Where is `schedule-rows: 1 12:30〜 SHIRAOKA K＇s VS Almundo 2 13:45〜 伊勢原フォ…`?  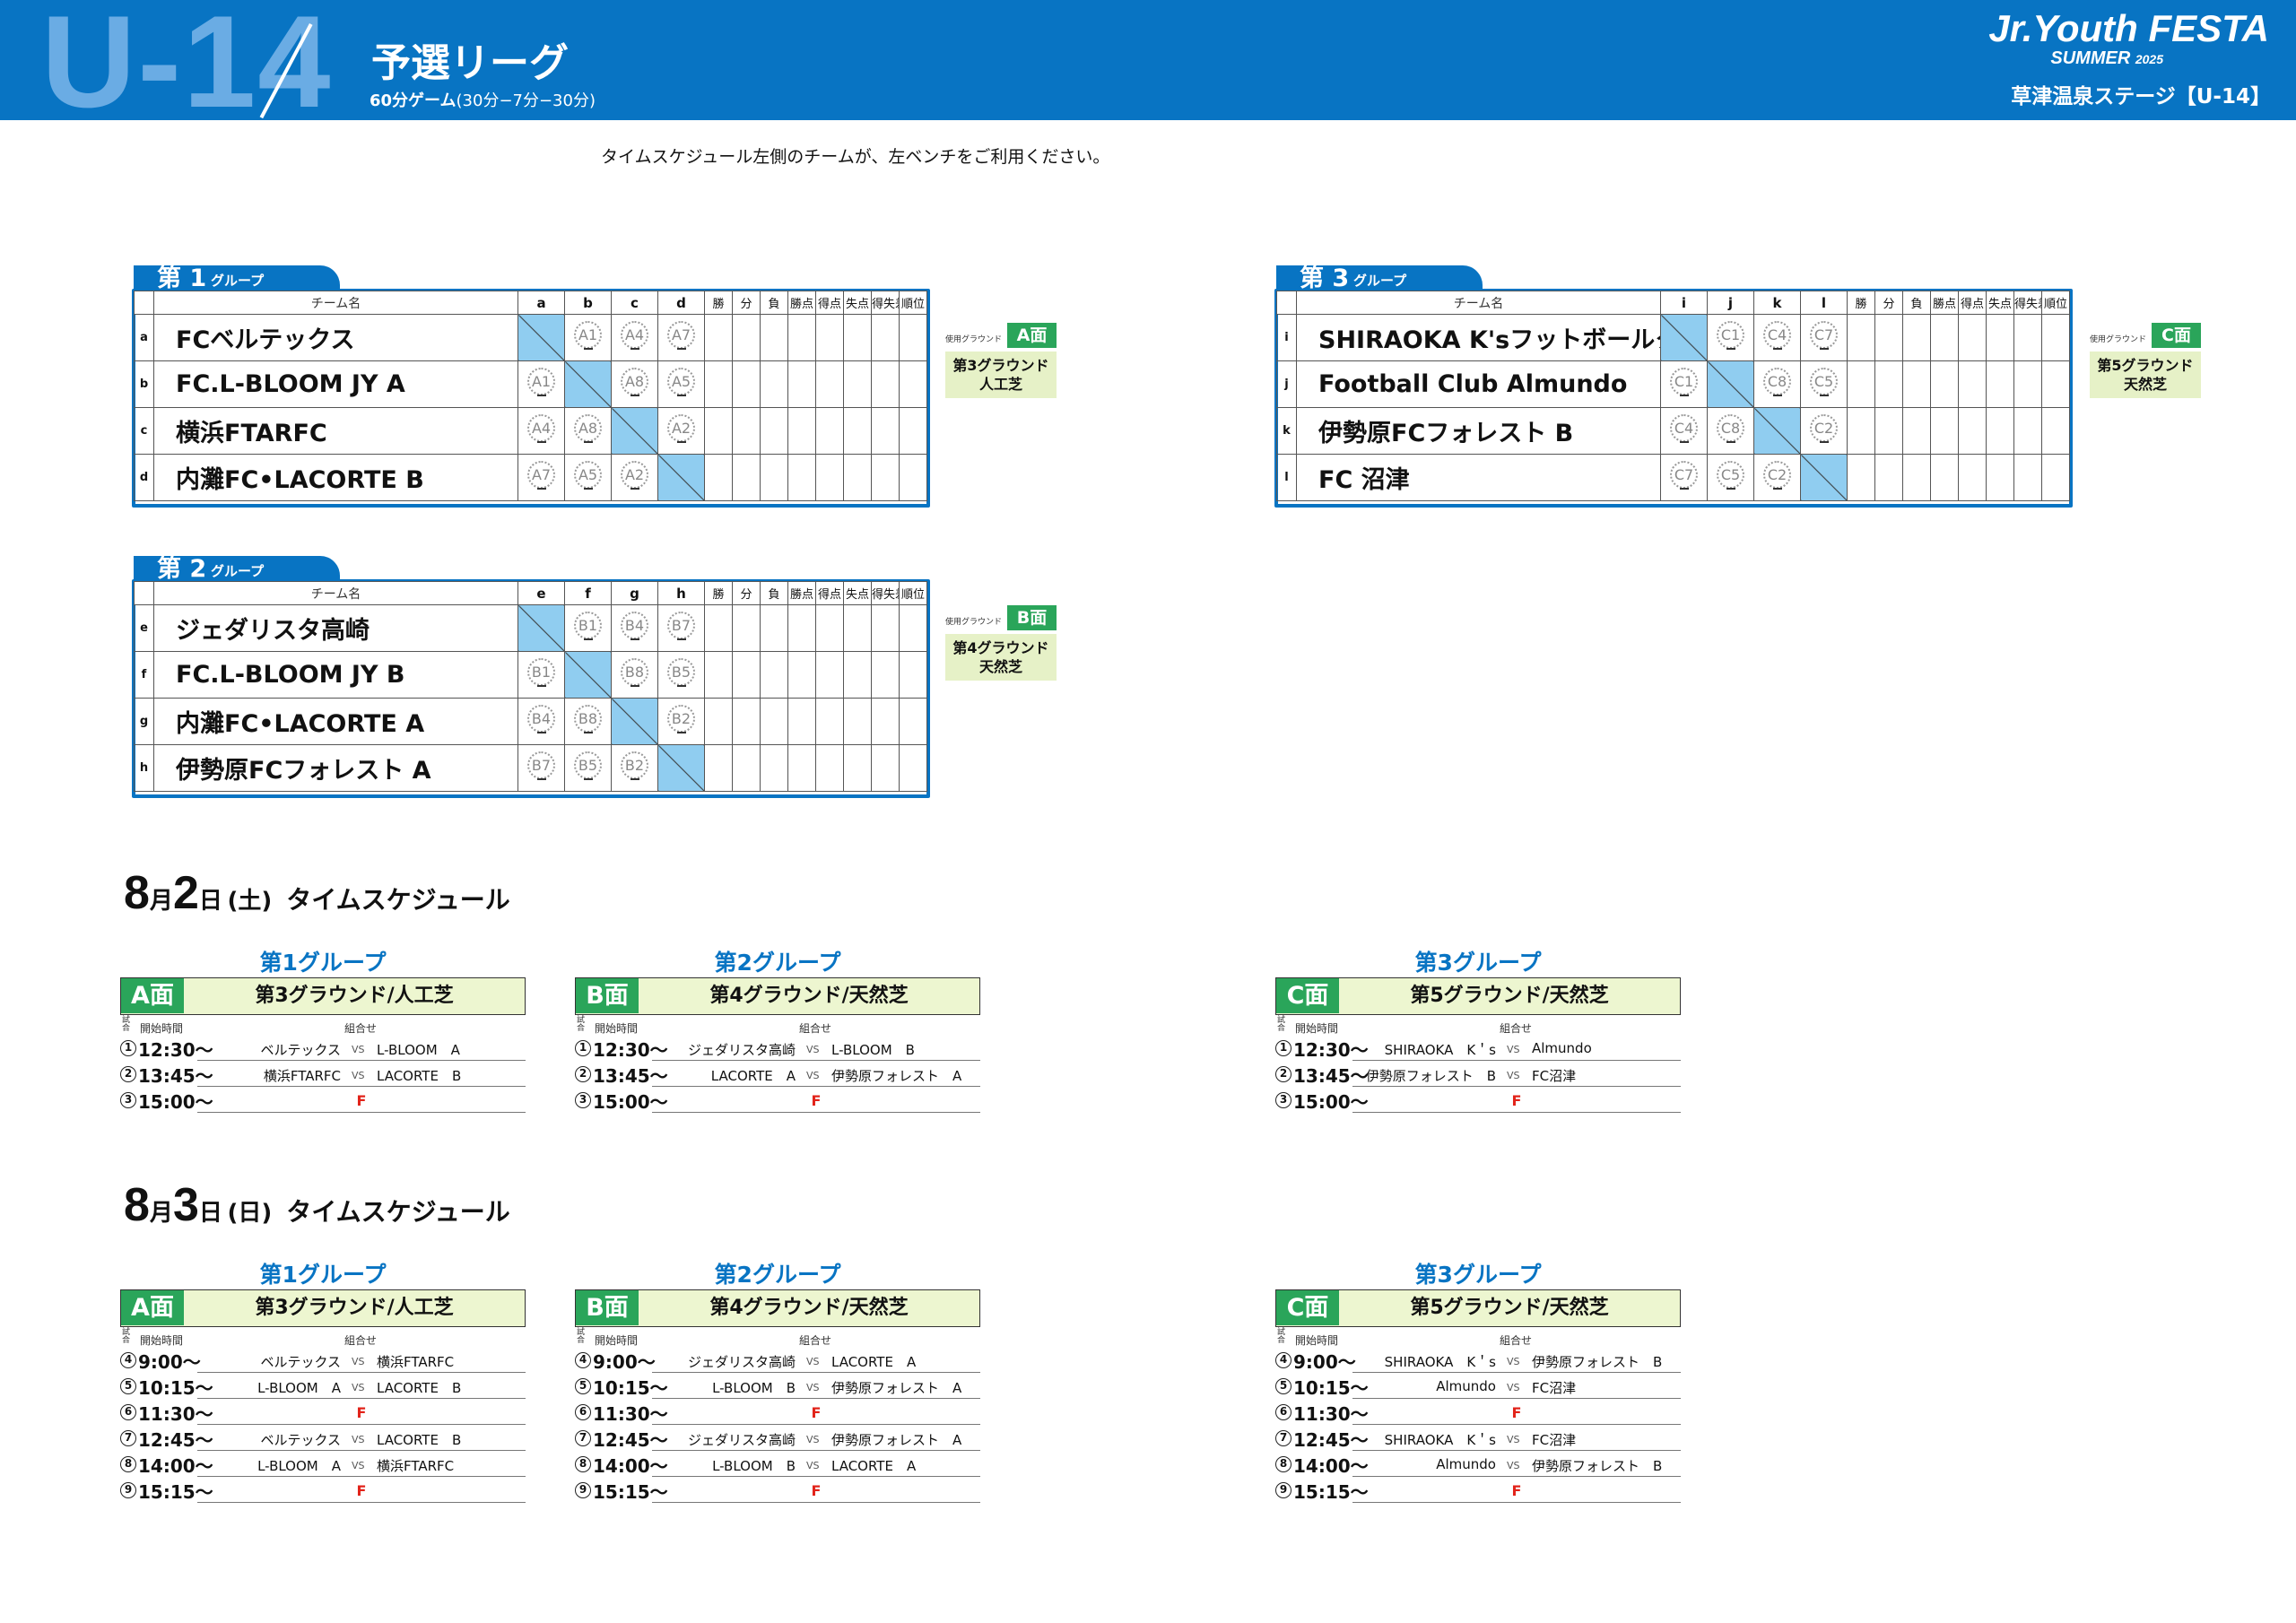 schedule-rows: 1 12:30〜 SHIRAOKA K＇s VS Almundo 2 13:45〜 伊勢原フォ… is located at coordinates (1478, 1074).